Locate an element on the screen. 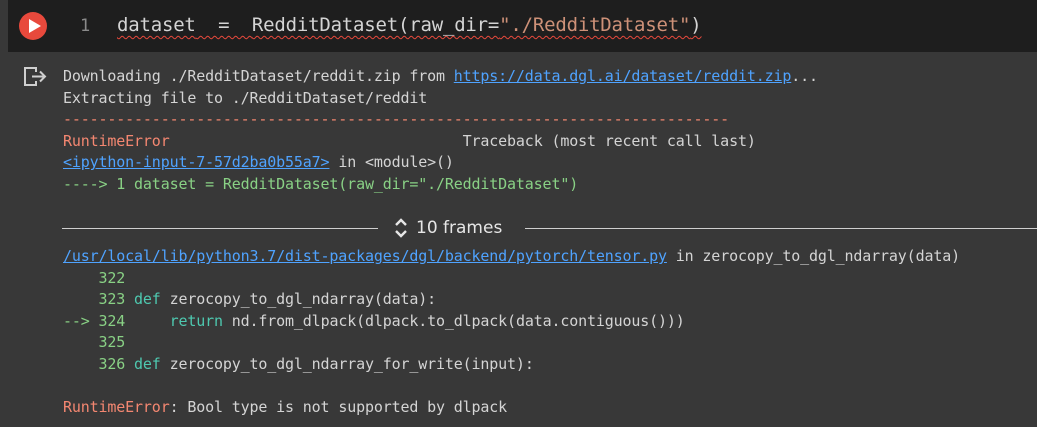 The width and height of the screenshot is (1037, 427). trace-keyword: return is located at coordinates (196, 320).